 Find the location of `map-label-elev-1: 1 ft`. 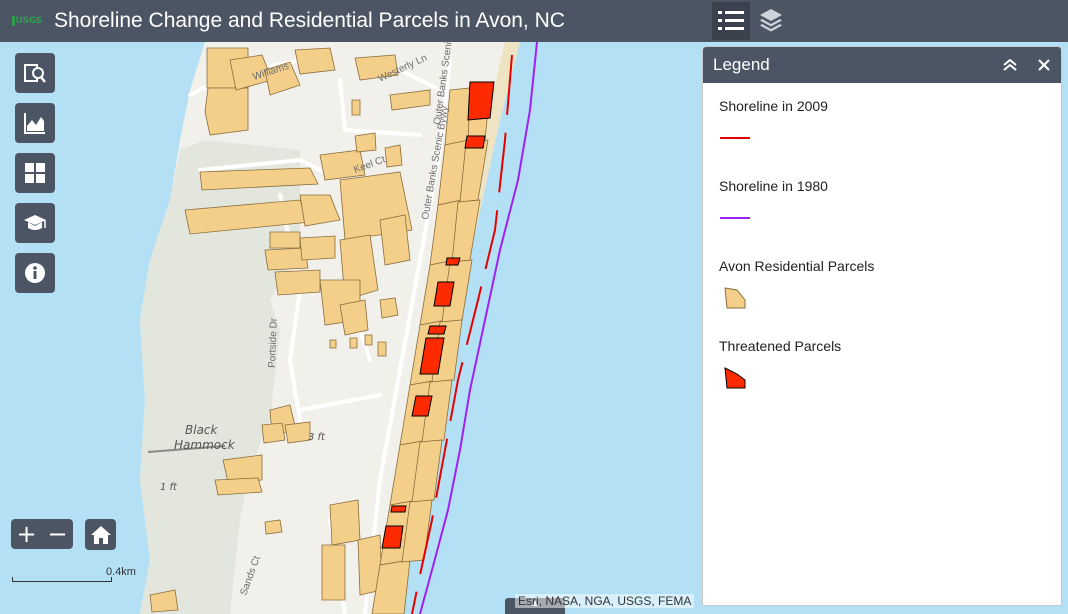

map-label-elev-1: 1 ft is located at coordinates (169, 487).